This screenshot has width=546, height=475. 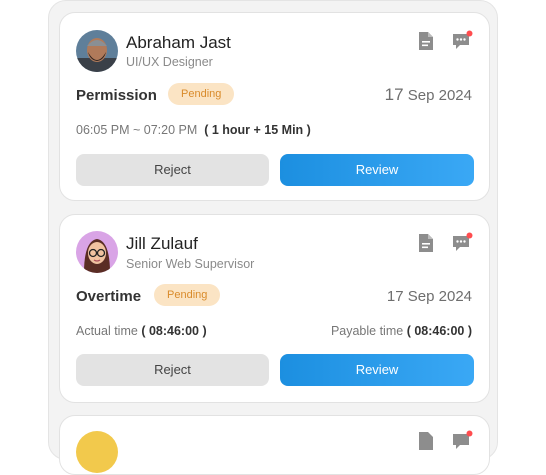 What do you see at coordinates (257, 130) in the screenshot?
I see `duration: ( 1 hour + 15 Min )` at bounding box center [257, 130].